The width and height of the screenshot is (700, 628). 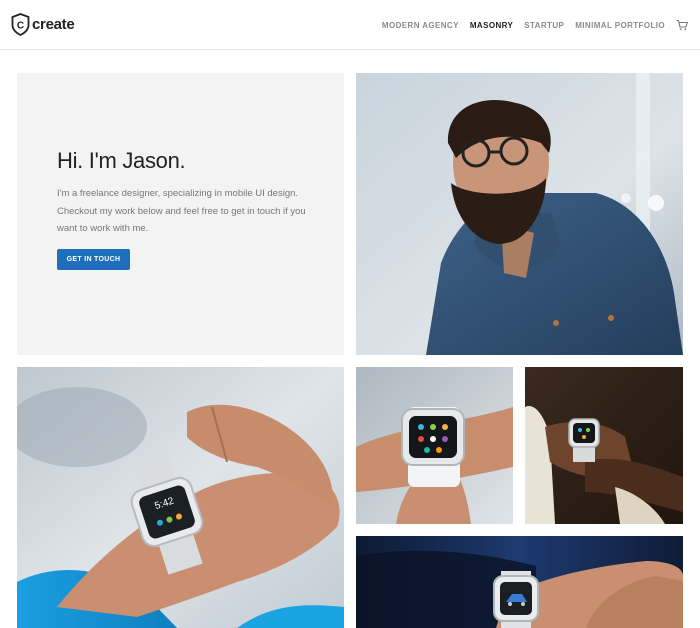 What do you see at coordinates (604, 445) in the screenshot?
I see `smartwatch-dark-photo` at bounding box center [604, 445].